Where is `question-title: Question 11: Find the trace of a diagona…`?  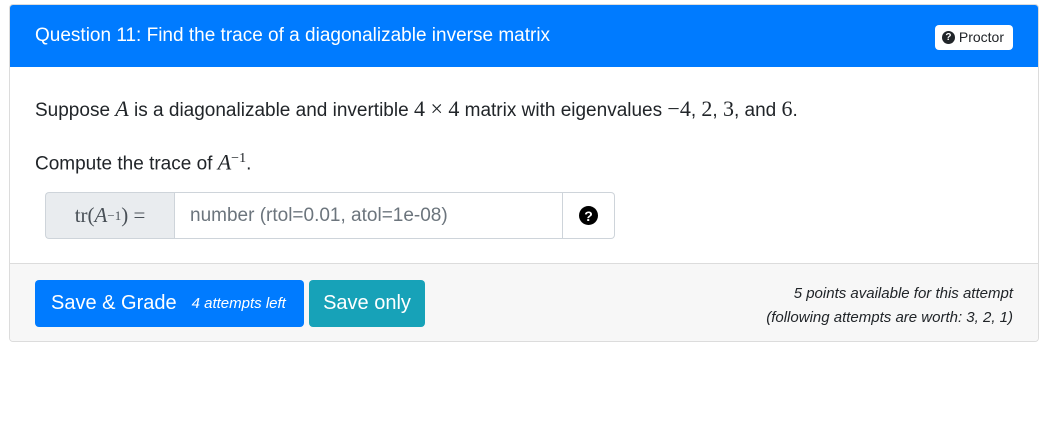 question-title: Question 11: Find the trace of a diagona… is located at coordinates (293, 35).